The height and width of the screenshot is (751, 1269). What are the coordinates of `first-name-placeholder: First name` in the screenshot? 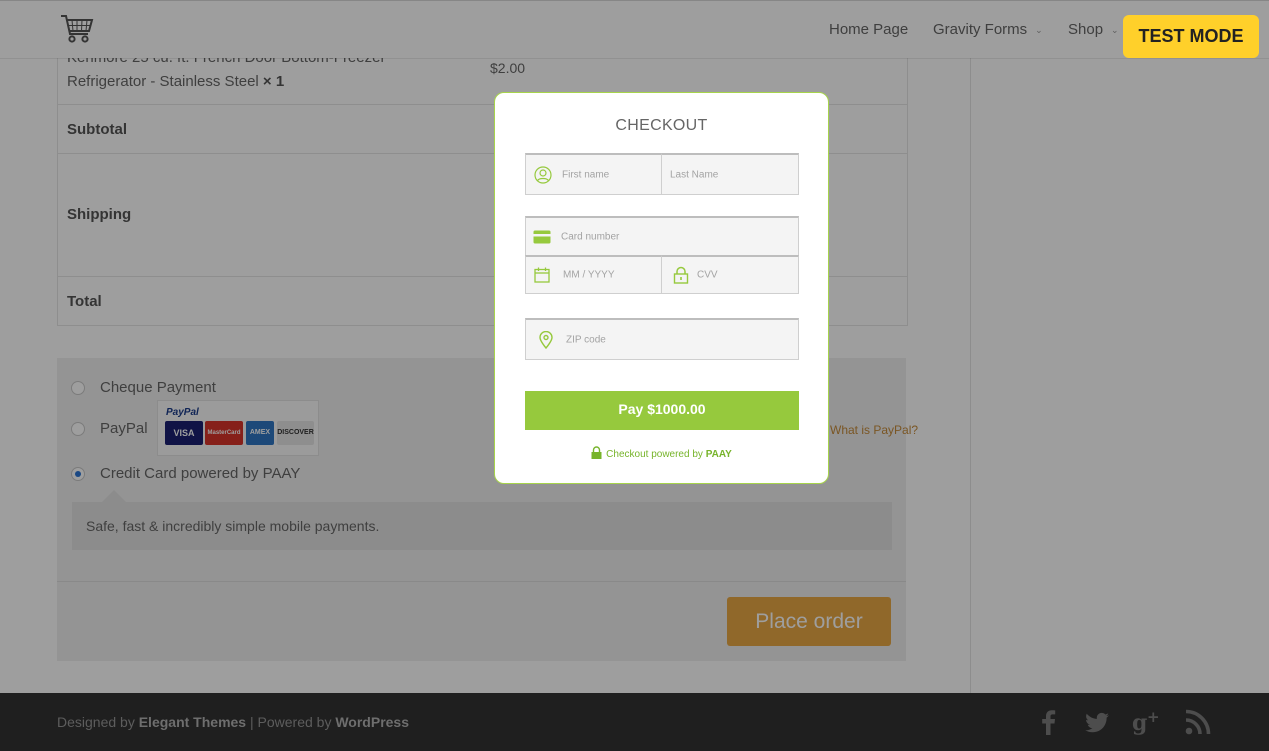 It's located at (586, 174).